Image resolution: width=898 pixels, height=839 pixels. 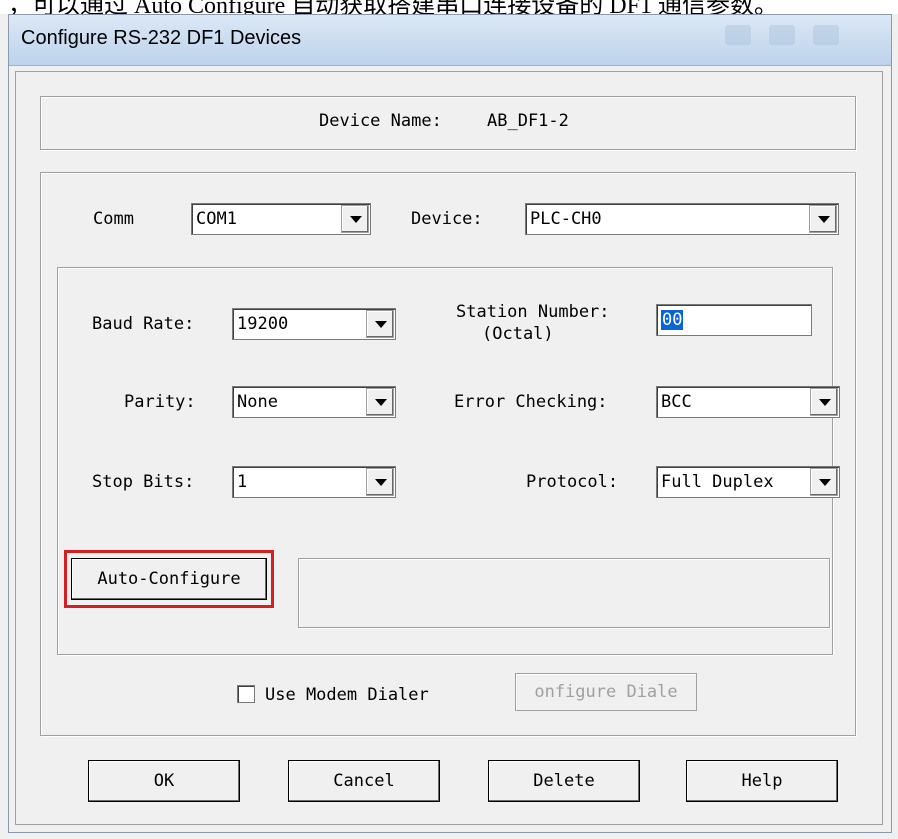 I want to click on cancel-button: Cancel, so click(x=364, y=781).